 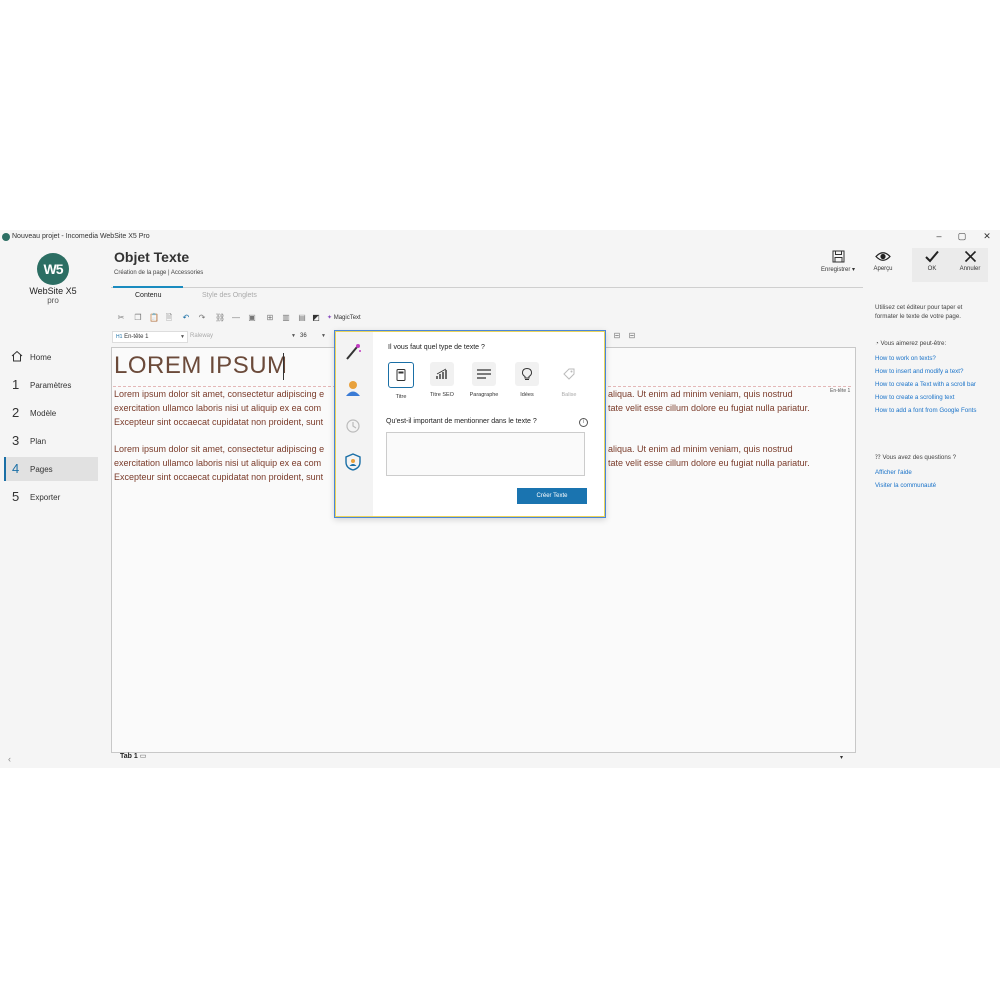 I want to click on tag-icon, so click(x=569, y=374).